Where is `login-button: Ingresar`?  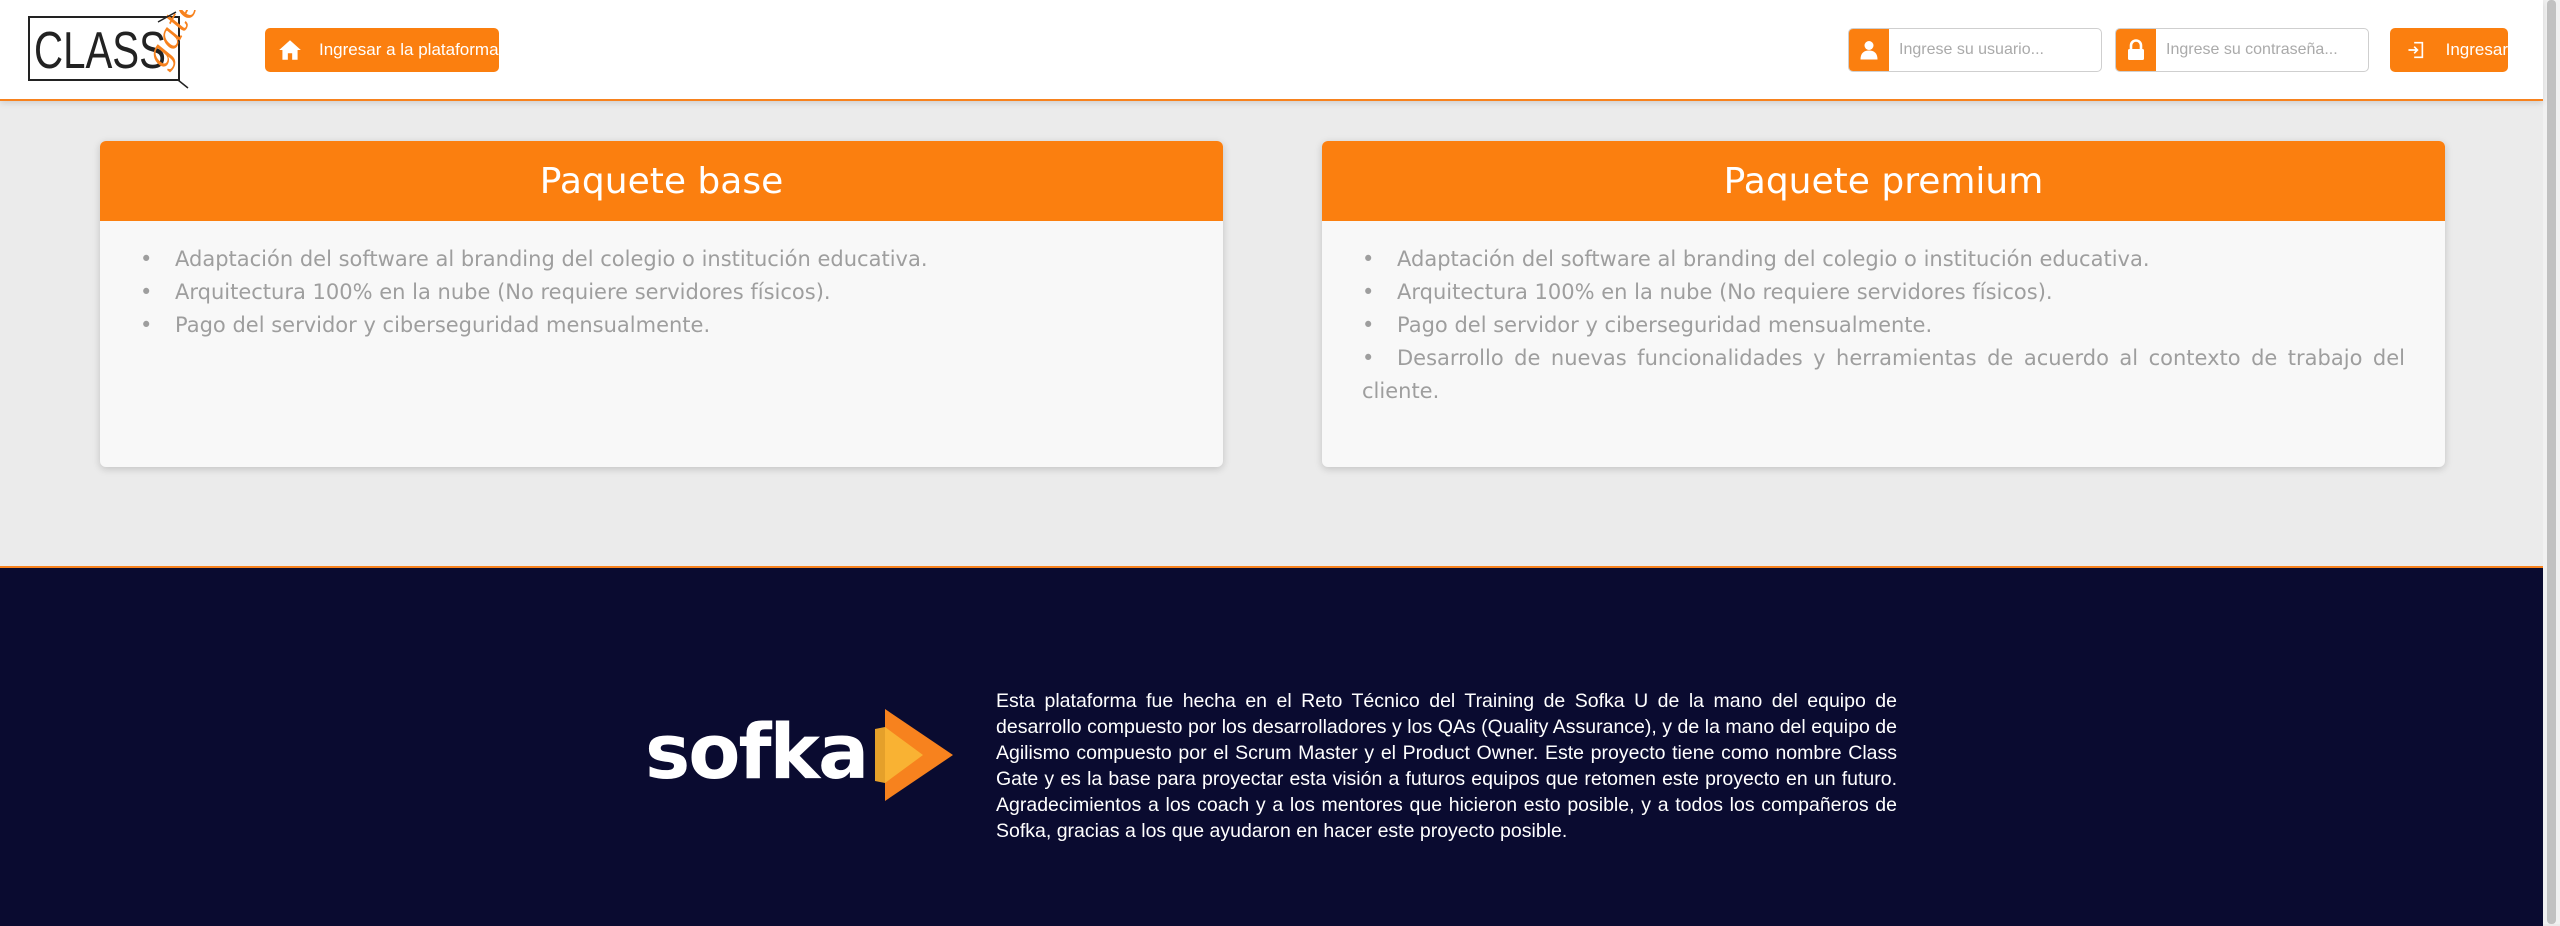 login-button: Ingresar is located at coordinates (2449, 50).